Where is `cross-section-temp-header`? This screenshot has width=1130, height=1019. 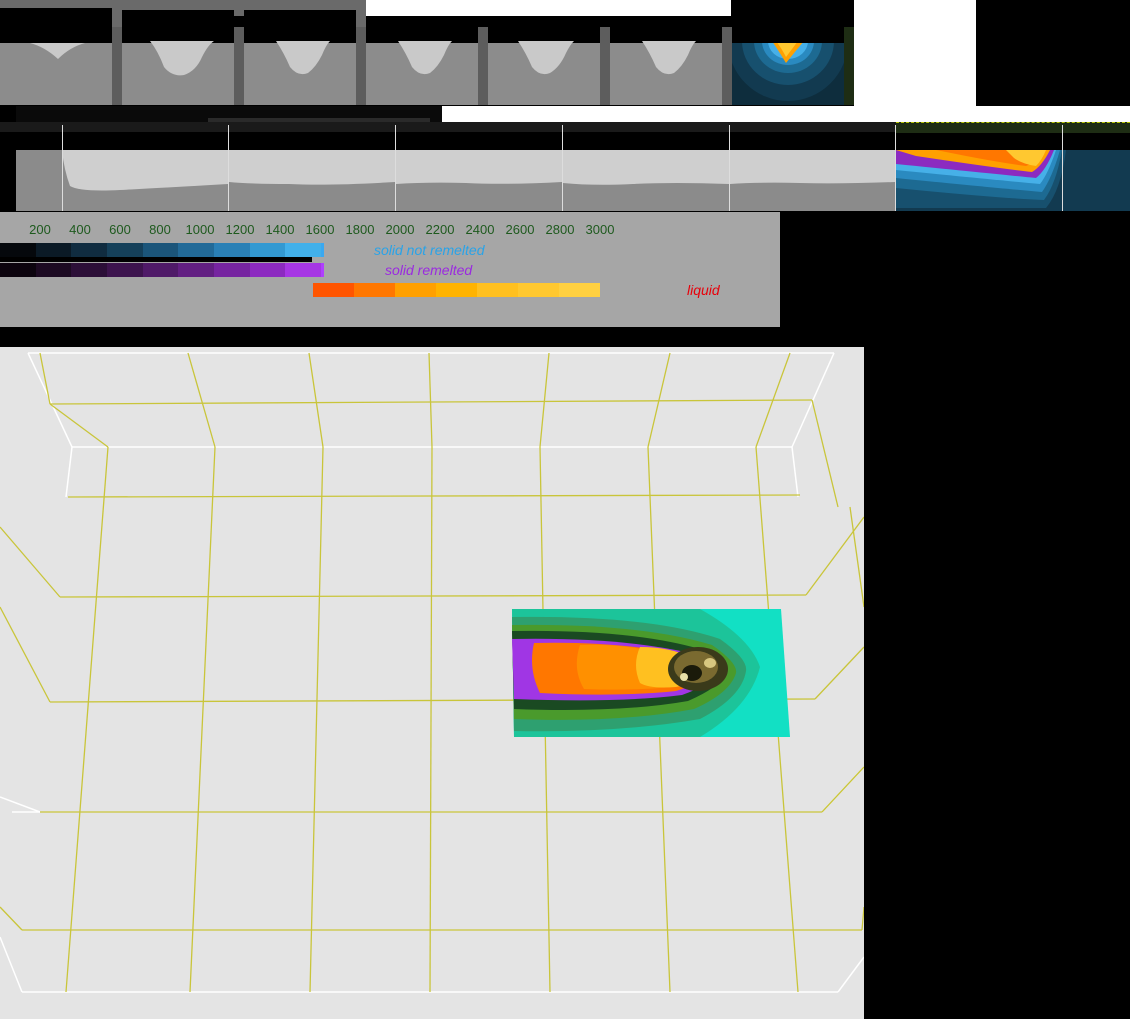
cross-section-temp-header is located at coordinates (1013, 127).